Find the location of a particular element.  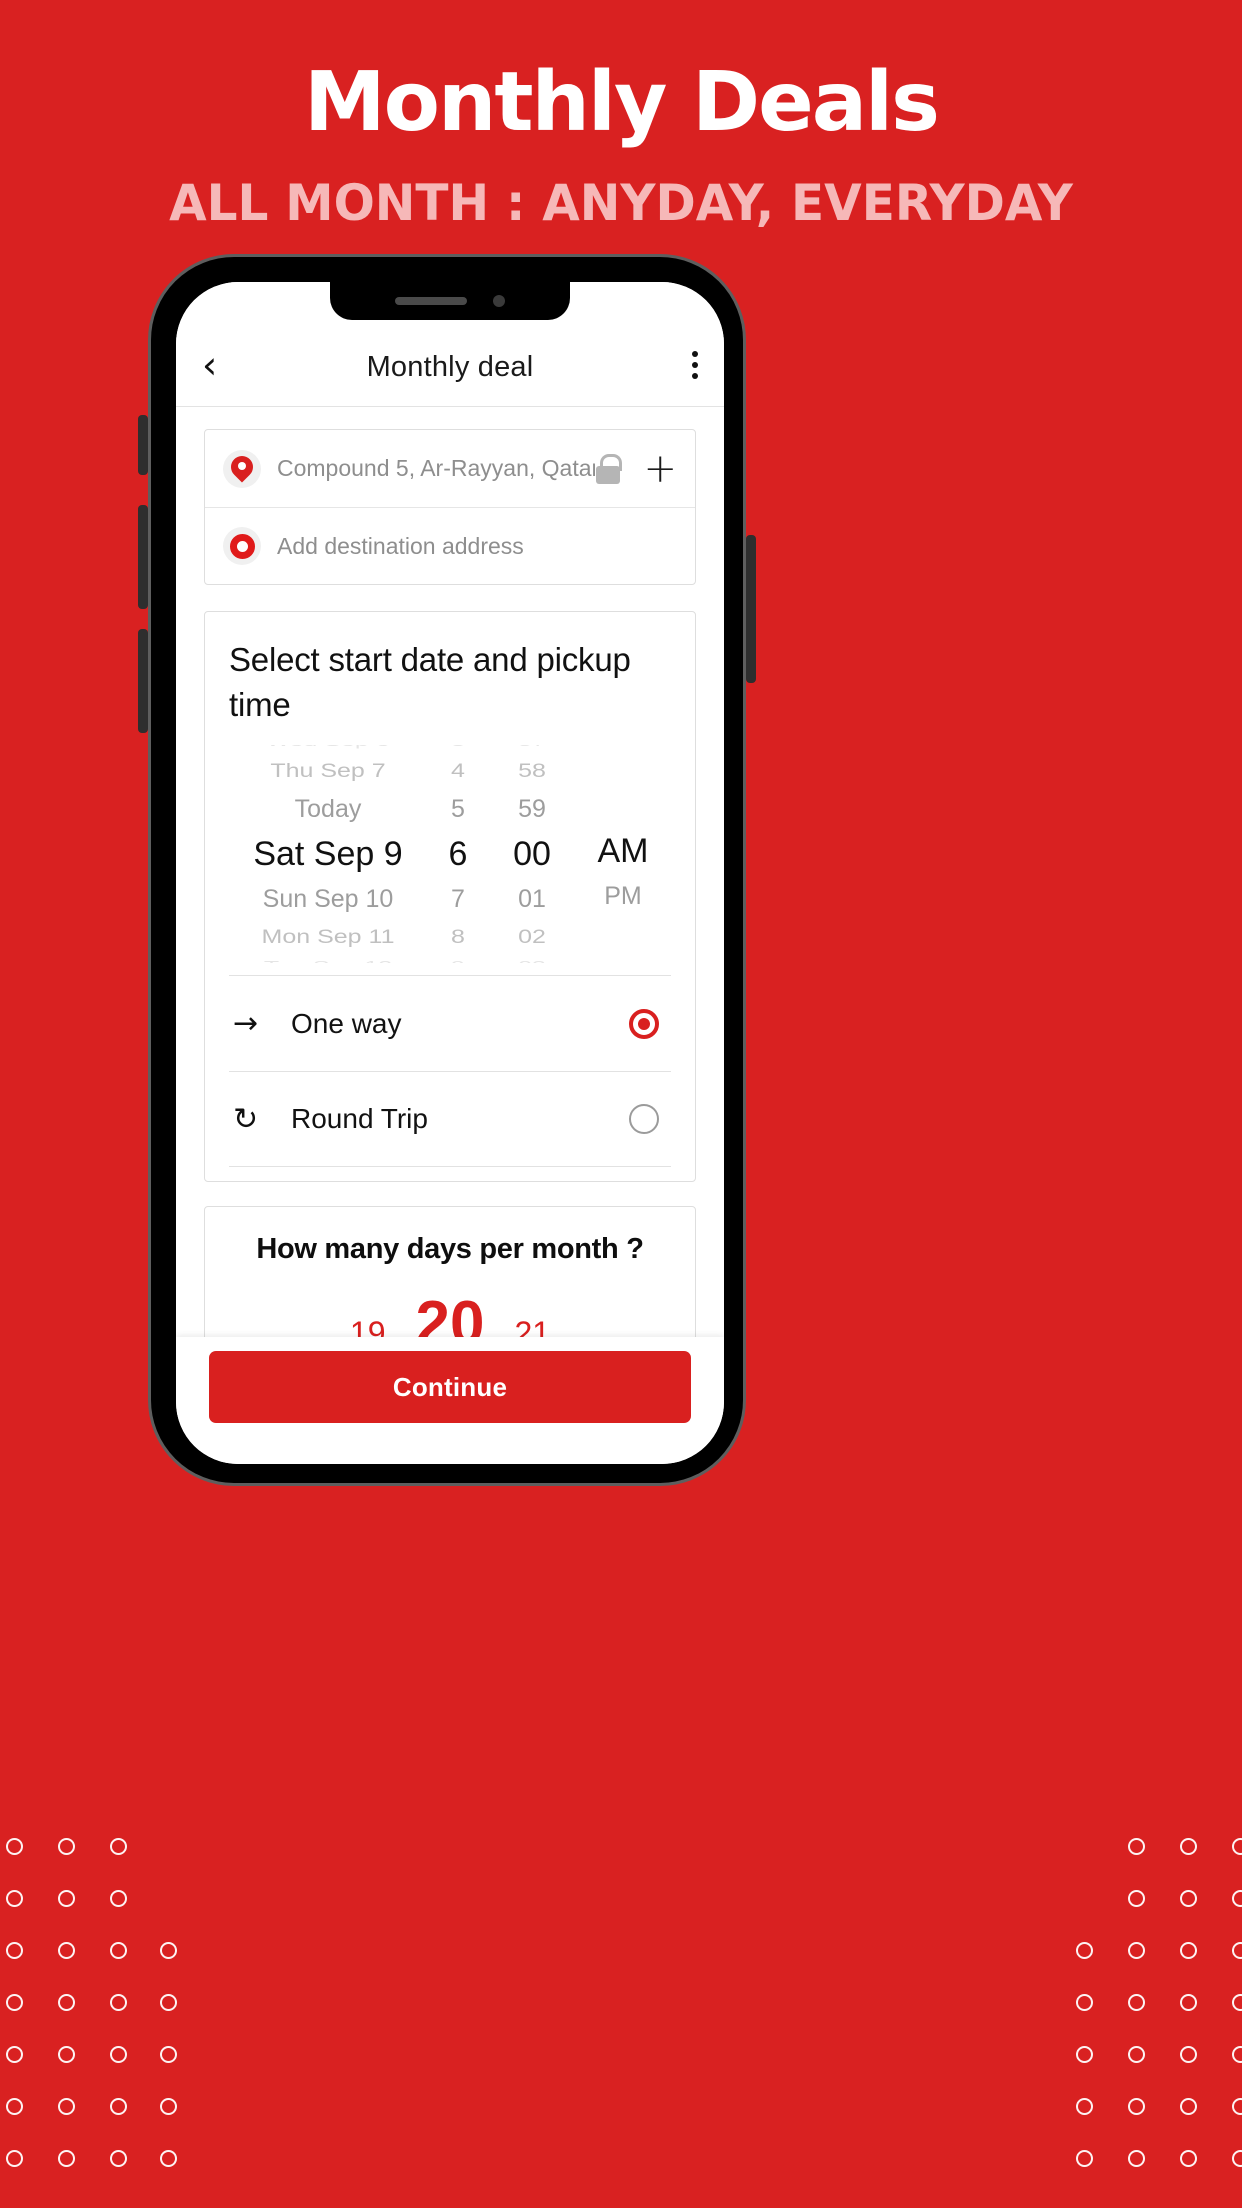

days-selected-value: 20 is located at coordinates (450, 1315).